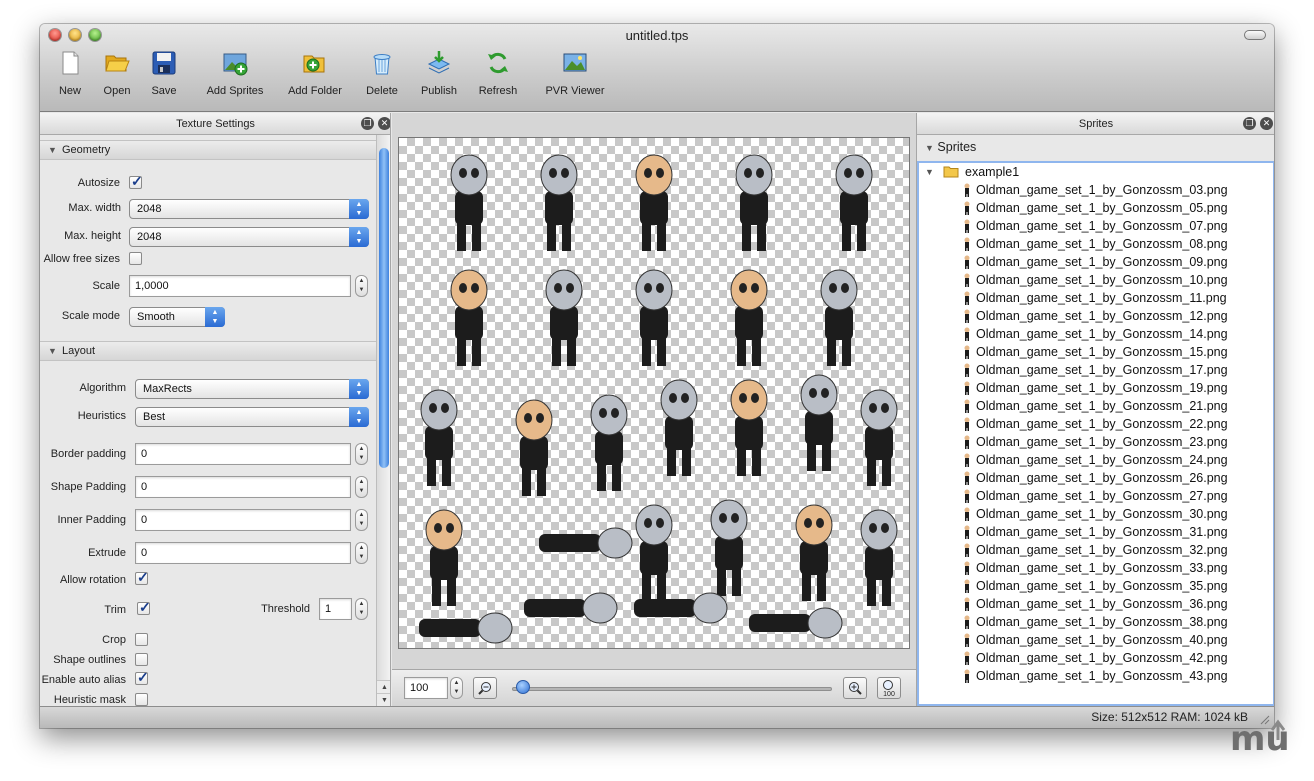 The width and height of the screenshot is (1314, 781). I want to click on sprite-file-row: Oldman_game_set_1_by_Gonzossm_31.png, so click(1096, 532).